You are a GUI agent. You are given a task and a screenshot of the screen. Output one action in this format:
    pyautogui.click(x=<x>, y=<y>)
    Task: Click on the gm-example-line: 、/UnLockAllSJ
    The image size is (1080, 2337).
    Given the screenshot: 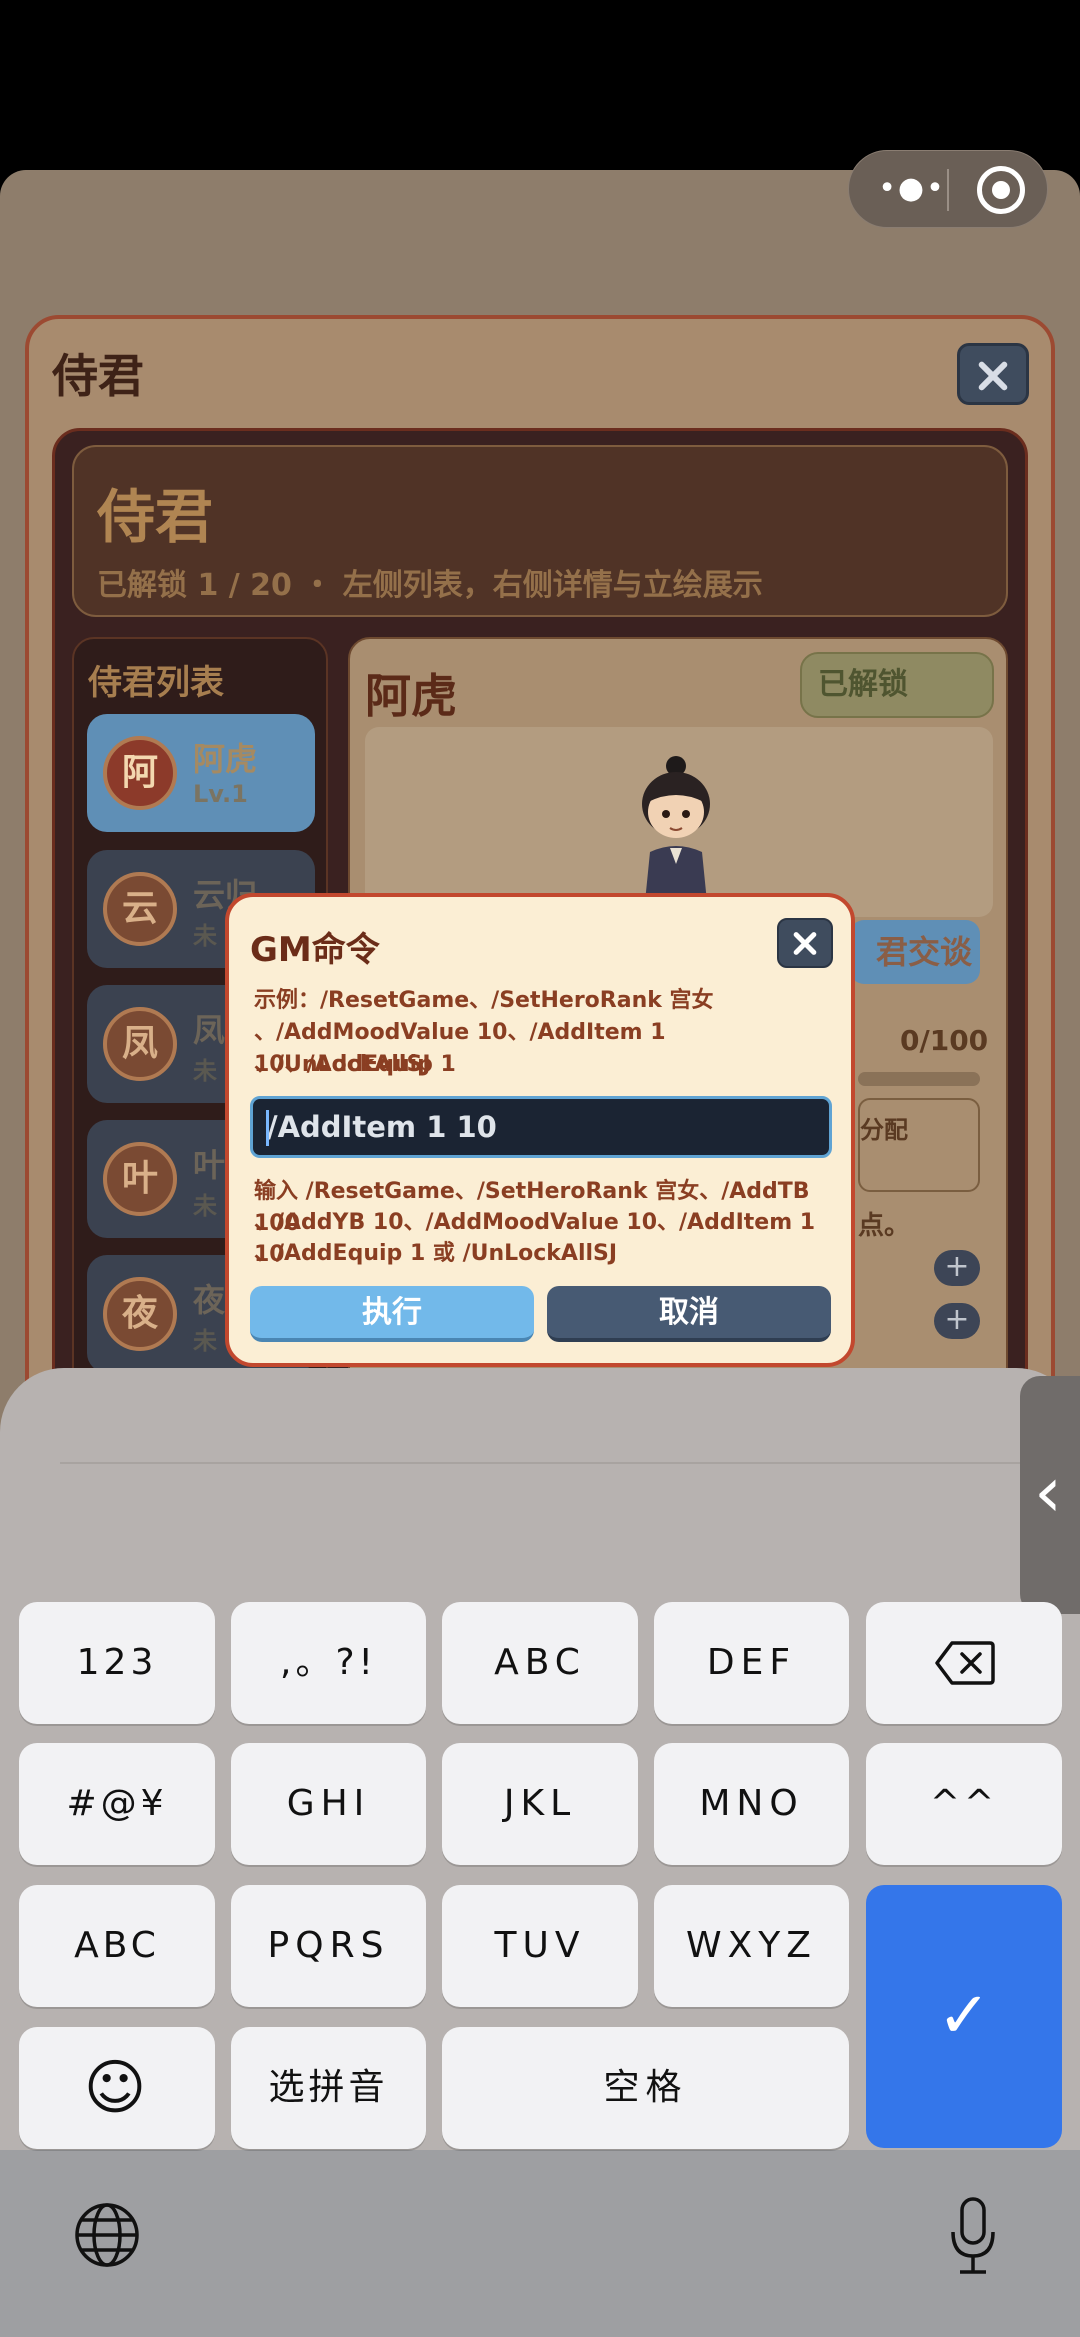 What is the action you would take?
    pyautogui.click(x=342, y=1064)
    